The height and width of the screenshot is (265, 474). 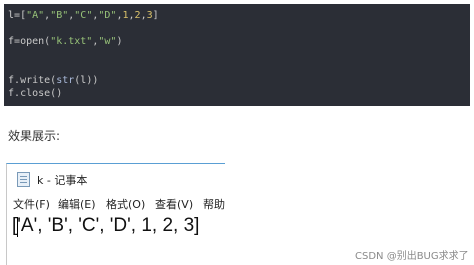 What do you see at coordinates (31, 204) in the screenshot?
I see `menu-file: 文件(F)` at bounding box center [31, 204].